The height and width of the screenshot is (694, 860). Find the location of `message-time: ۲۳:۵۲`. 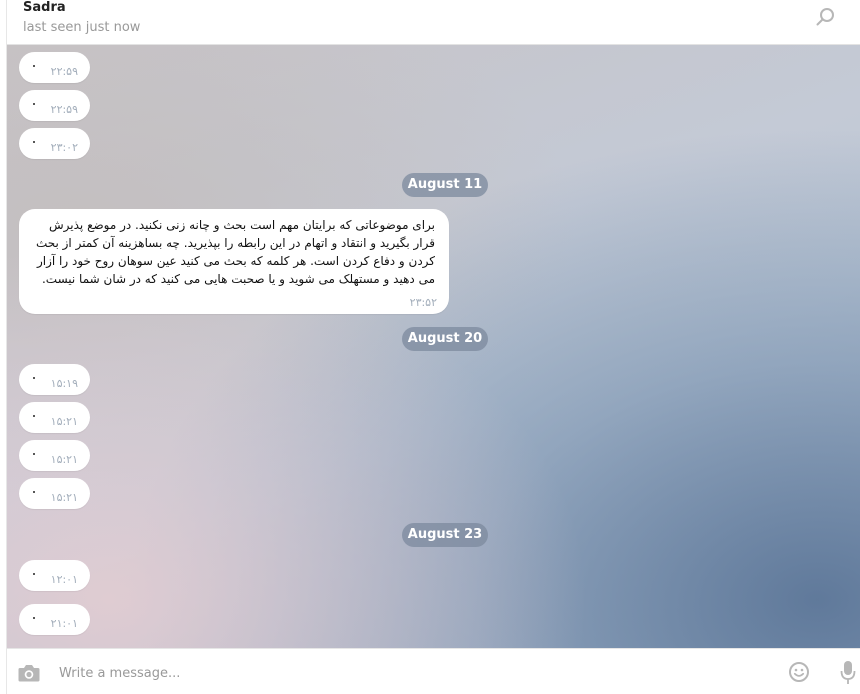

message-time: ۲۳:۵۲ is located at coordinates (423, 302).